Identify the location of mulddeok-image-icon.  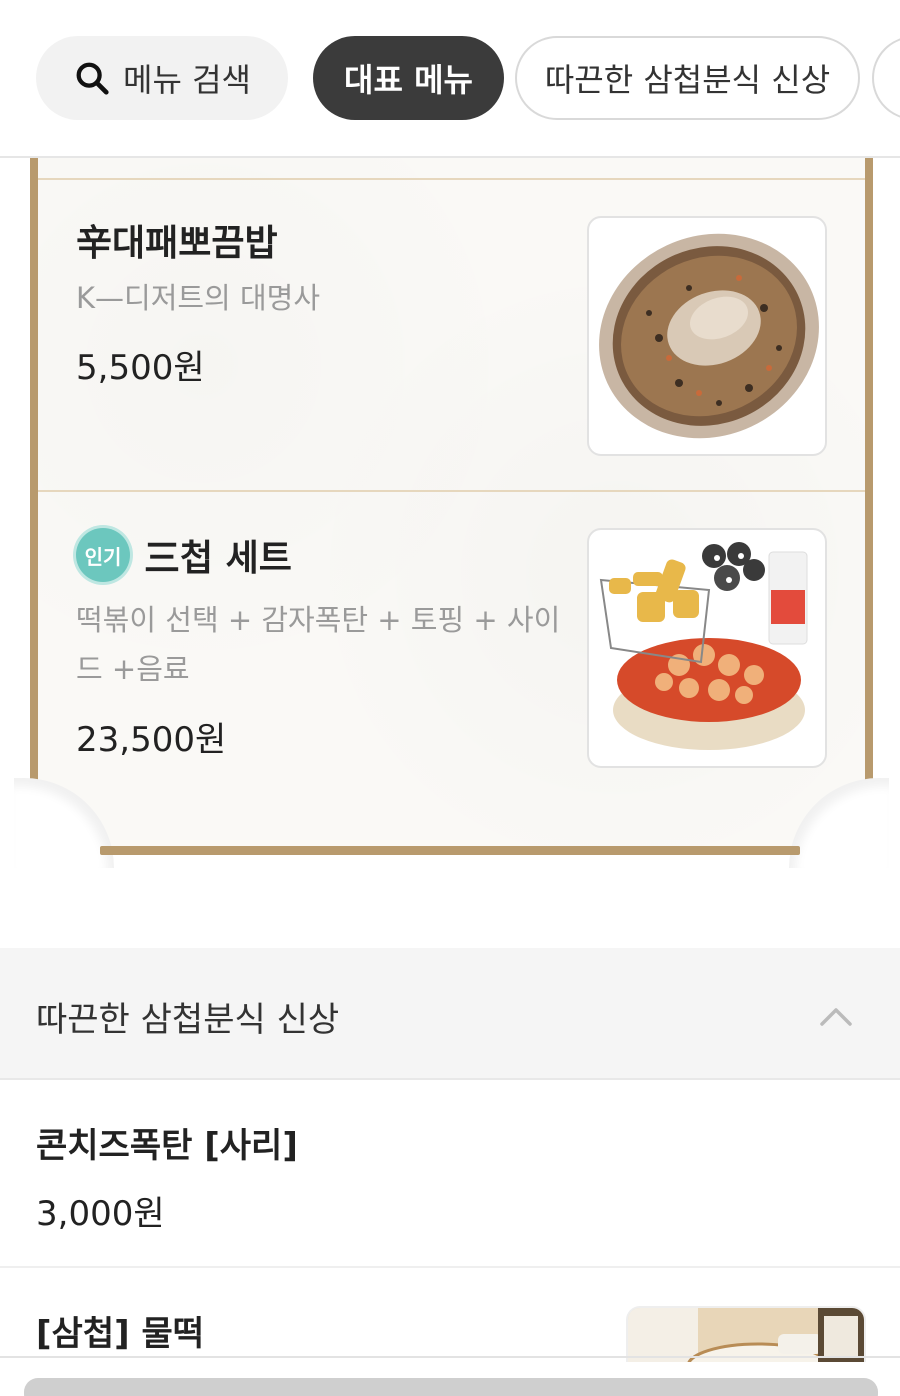
(746, 1335).